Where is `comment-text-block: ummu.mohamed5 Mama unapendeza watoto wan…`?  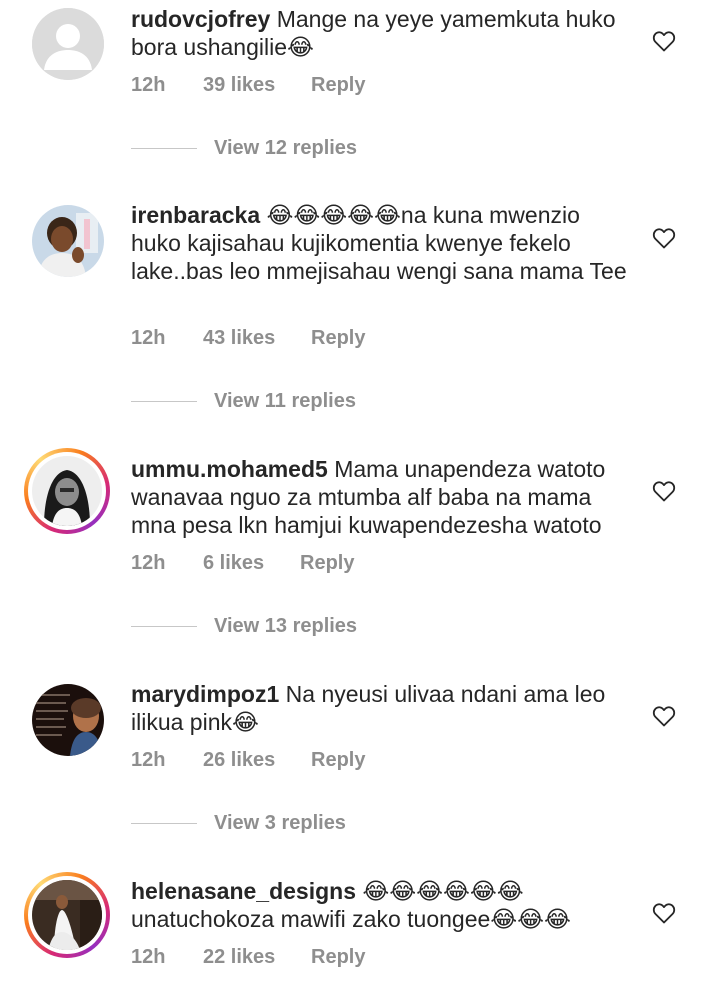
comment-text-block: ummu.mohamed5 Mama unapendeza watoto wan… is located at coordinates (381, 497).